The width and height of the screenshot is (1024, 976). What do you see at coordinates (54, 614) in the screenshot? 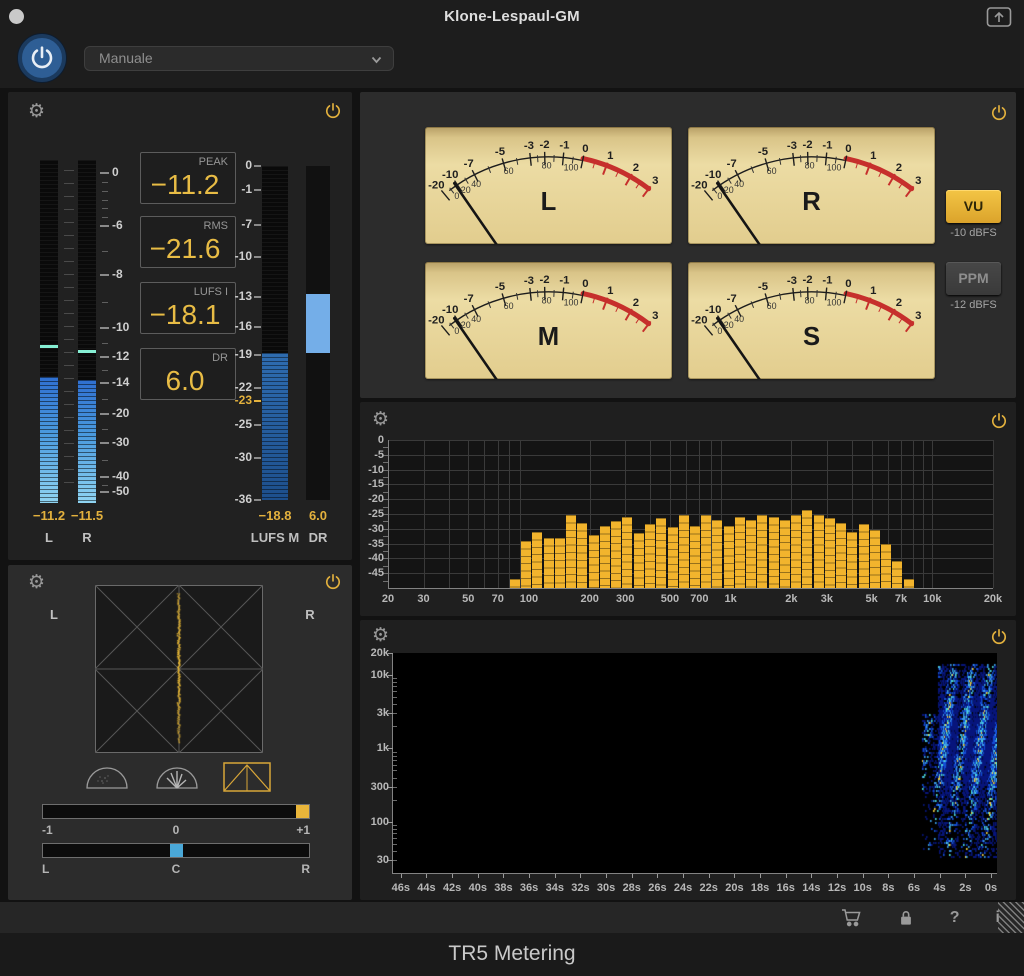
I see `gonio-left-label: L` at bounding box center [54, 614].